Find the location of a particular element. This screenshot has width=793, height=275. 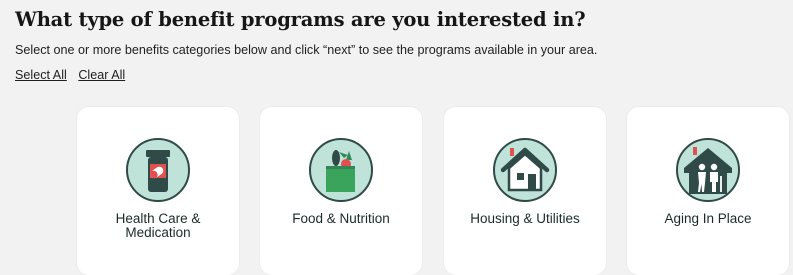

category-label: Food & Nutrition is located at coordinates (341, 218).